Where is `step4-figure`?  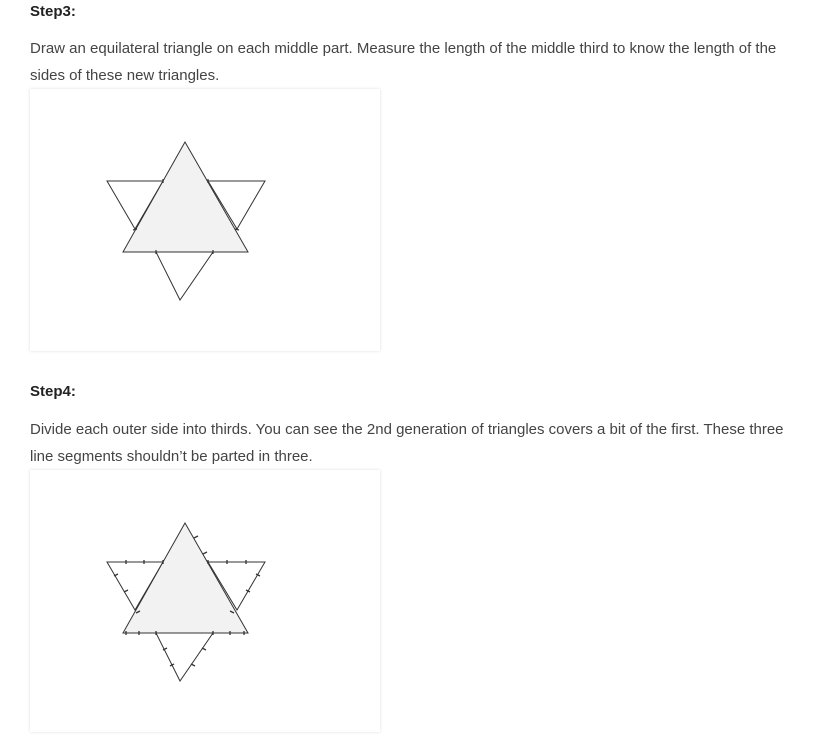
step4-figure is located at coordinates (205, 601).